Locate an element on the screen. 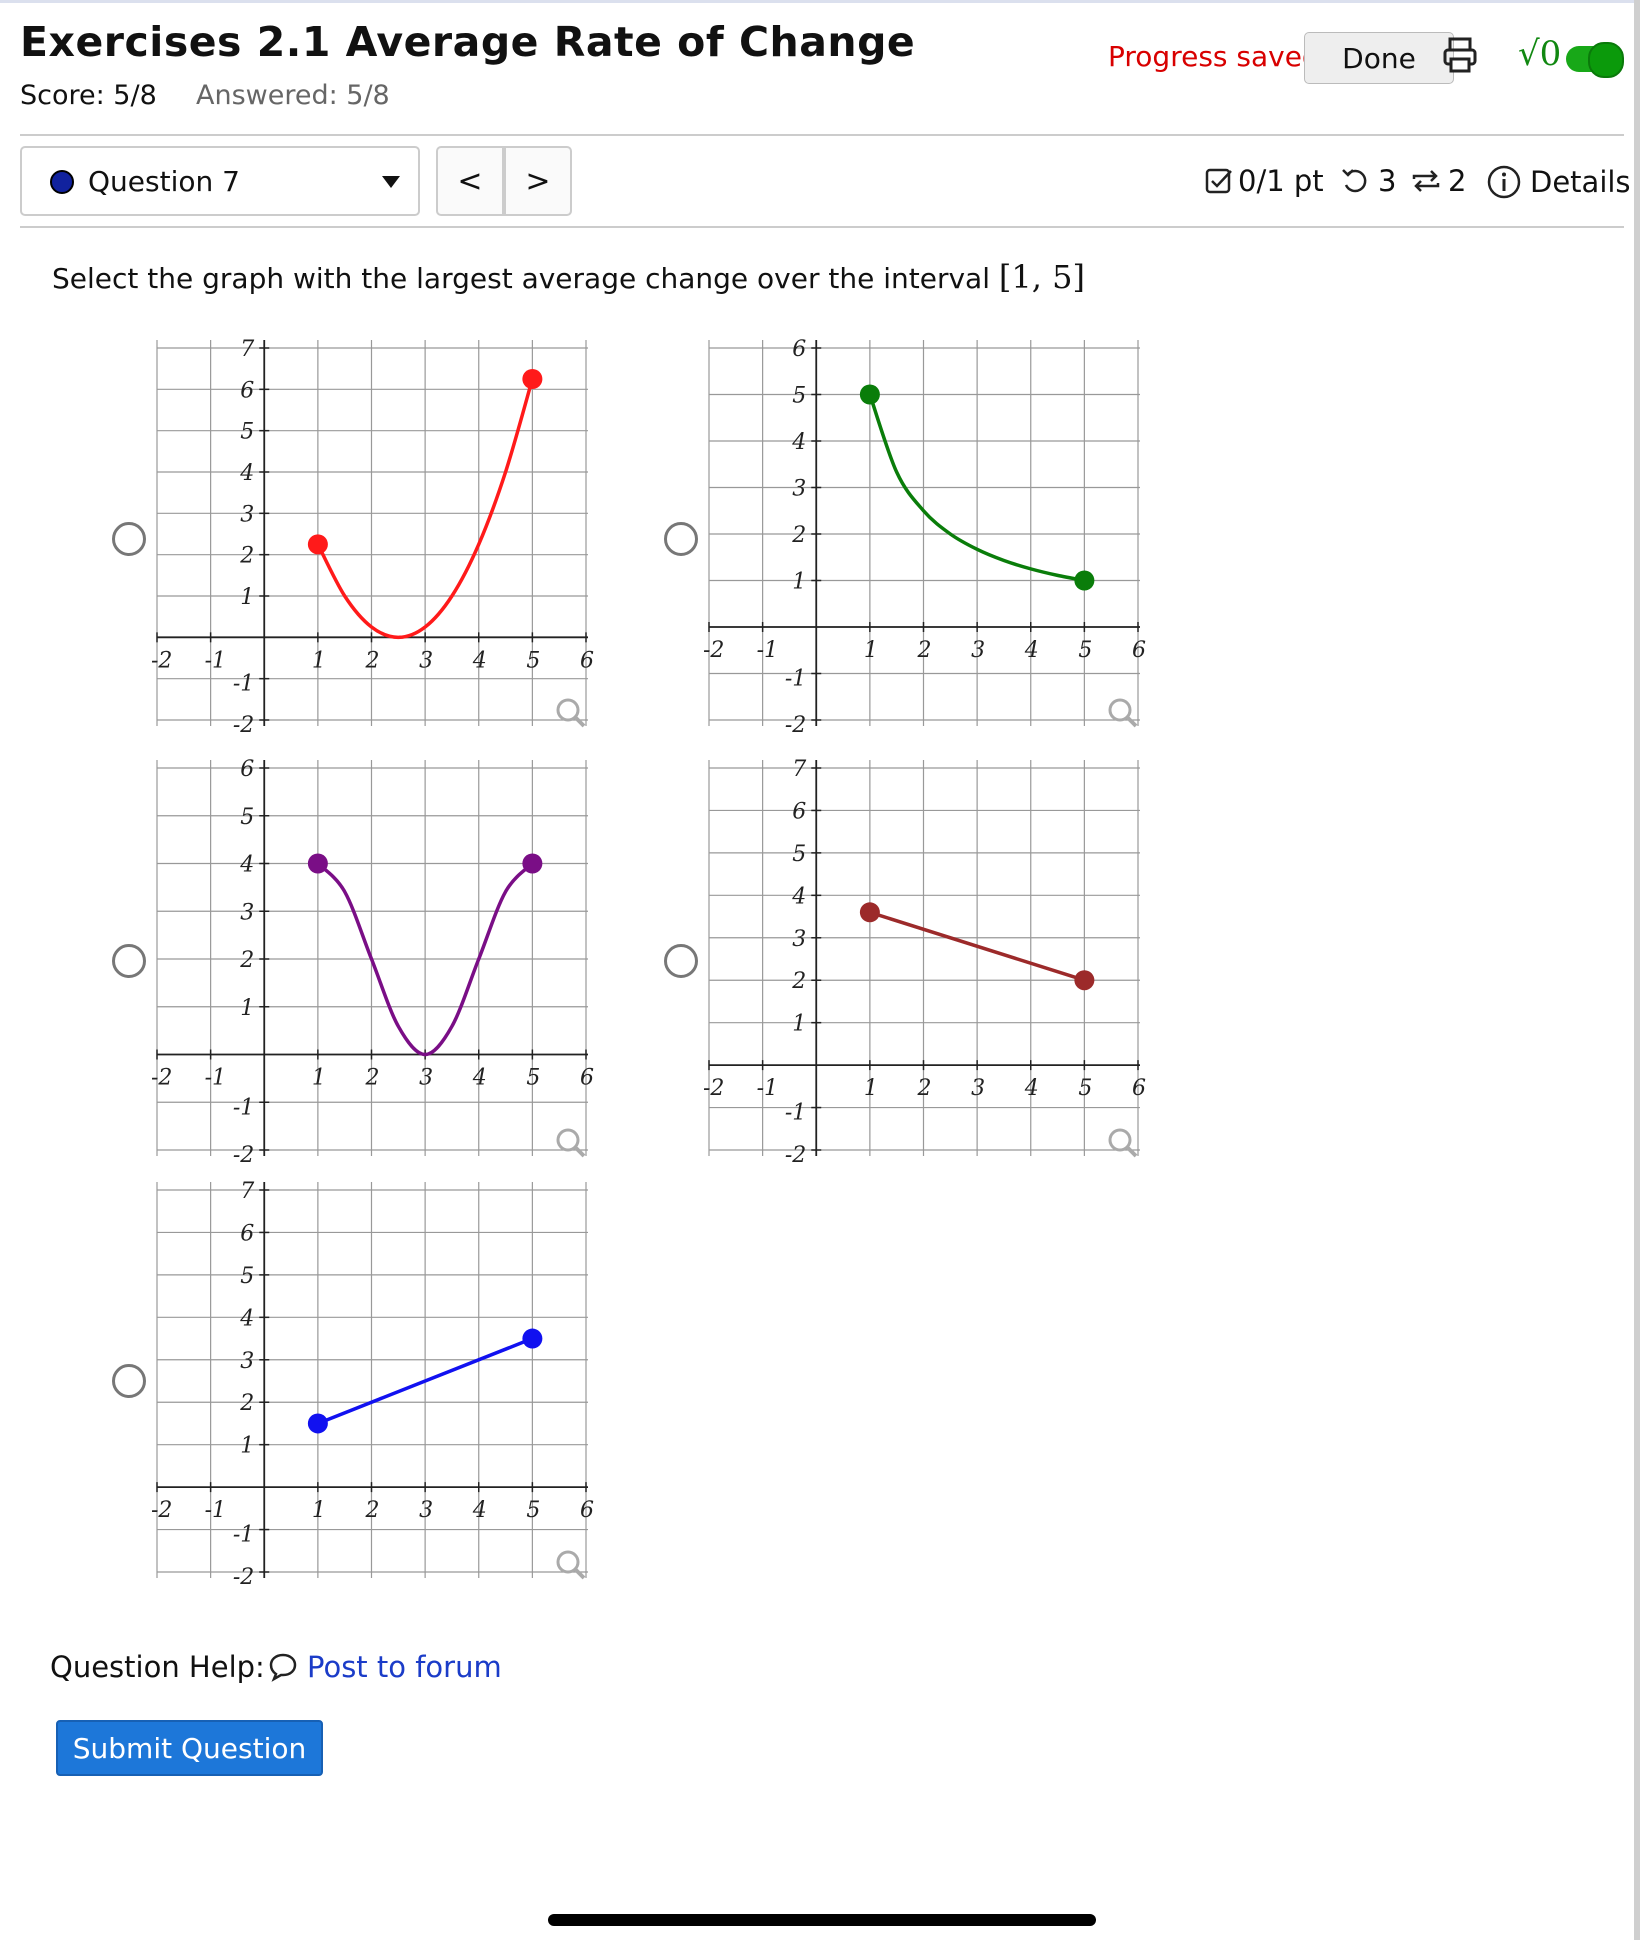 The width and height of the screenshot is (1640, 1940). question-selector: Question 7 is located at coordinates (220, 181).